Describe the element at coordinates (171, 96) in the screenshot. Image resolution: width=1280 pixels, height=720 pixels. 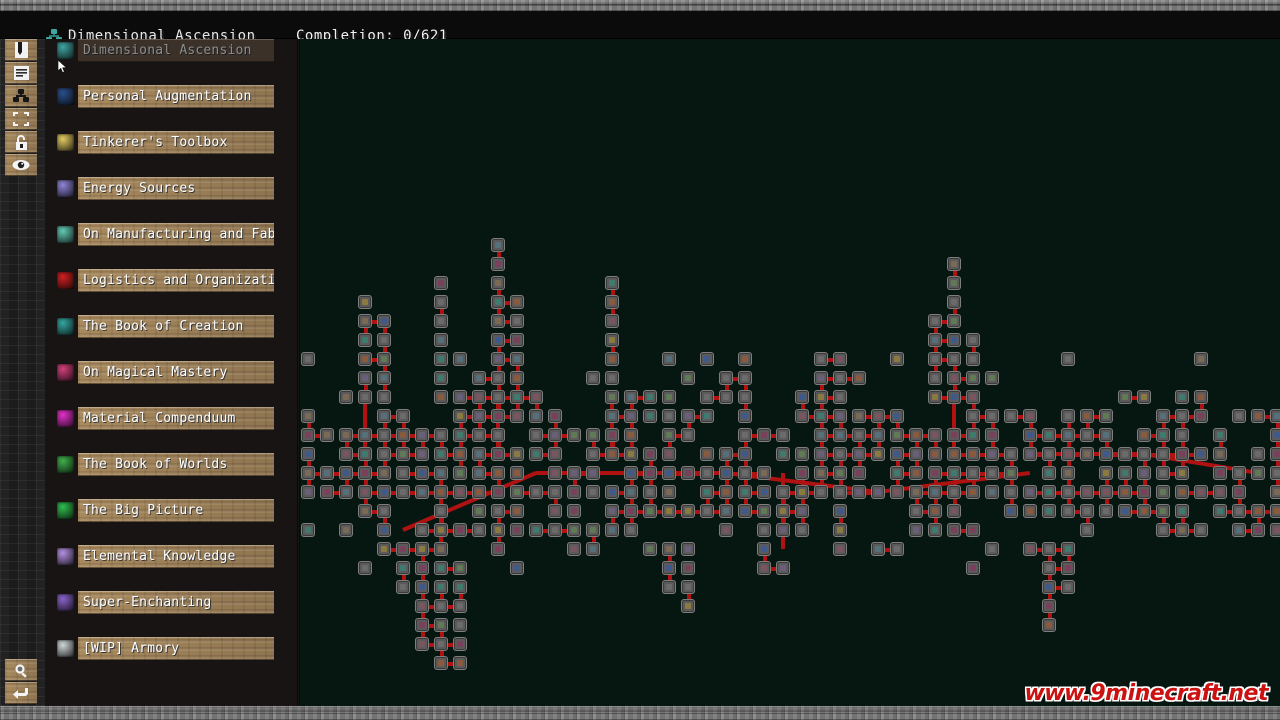
I see `sidebar-item-personal-augmentation: Personal Augmentation` at that location.